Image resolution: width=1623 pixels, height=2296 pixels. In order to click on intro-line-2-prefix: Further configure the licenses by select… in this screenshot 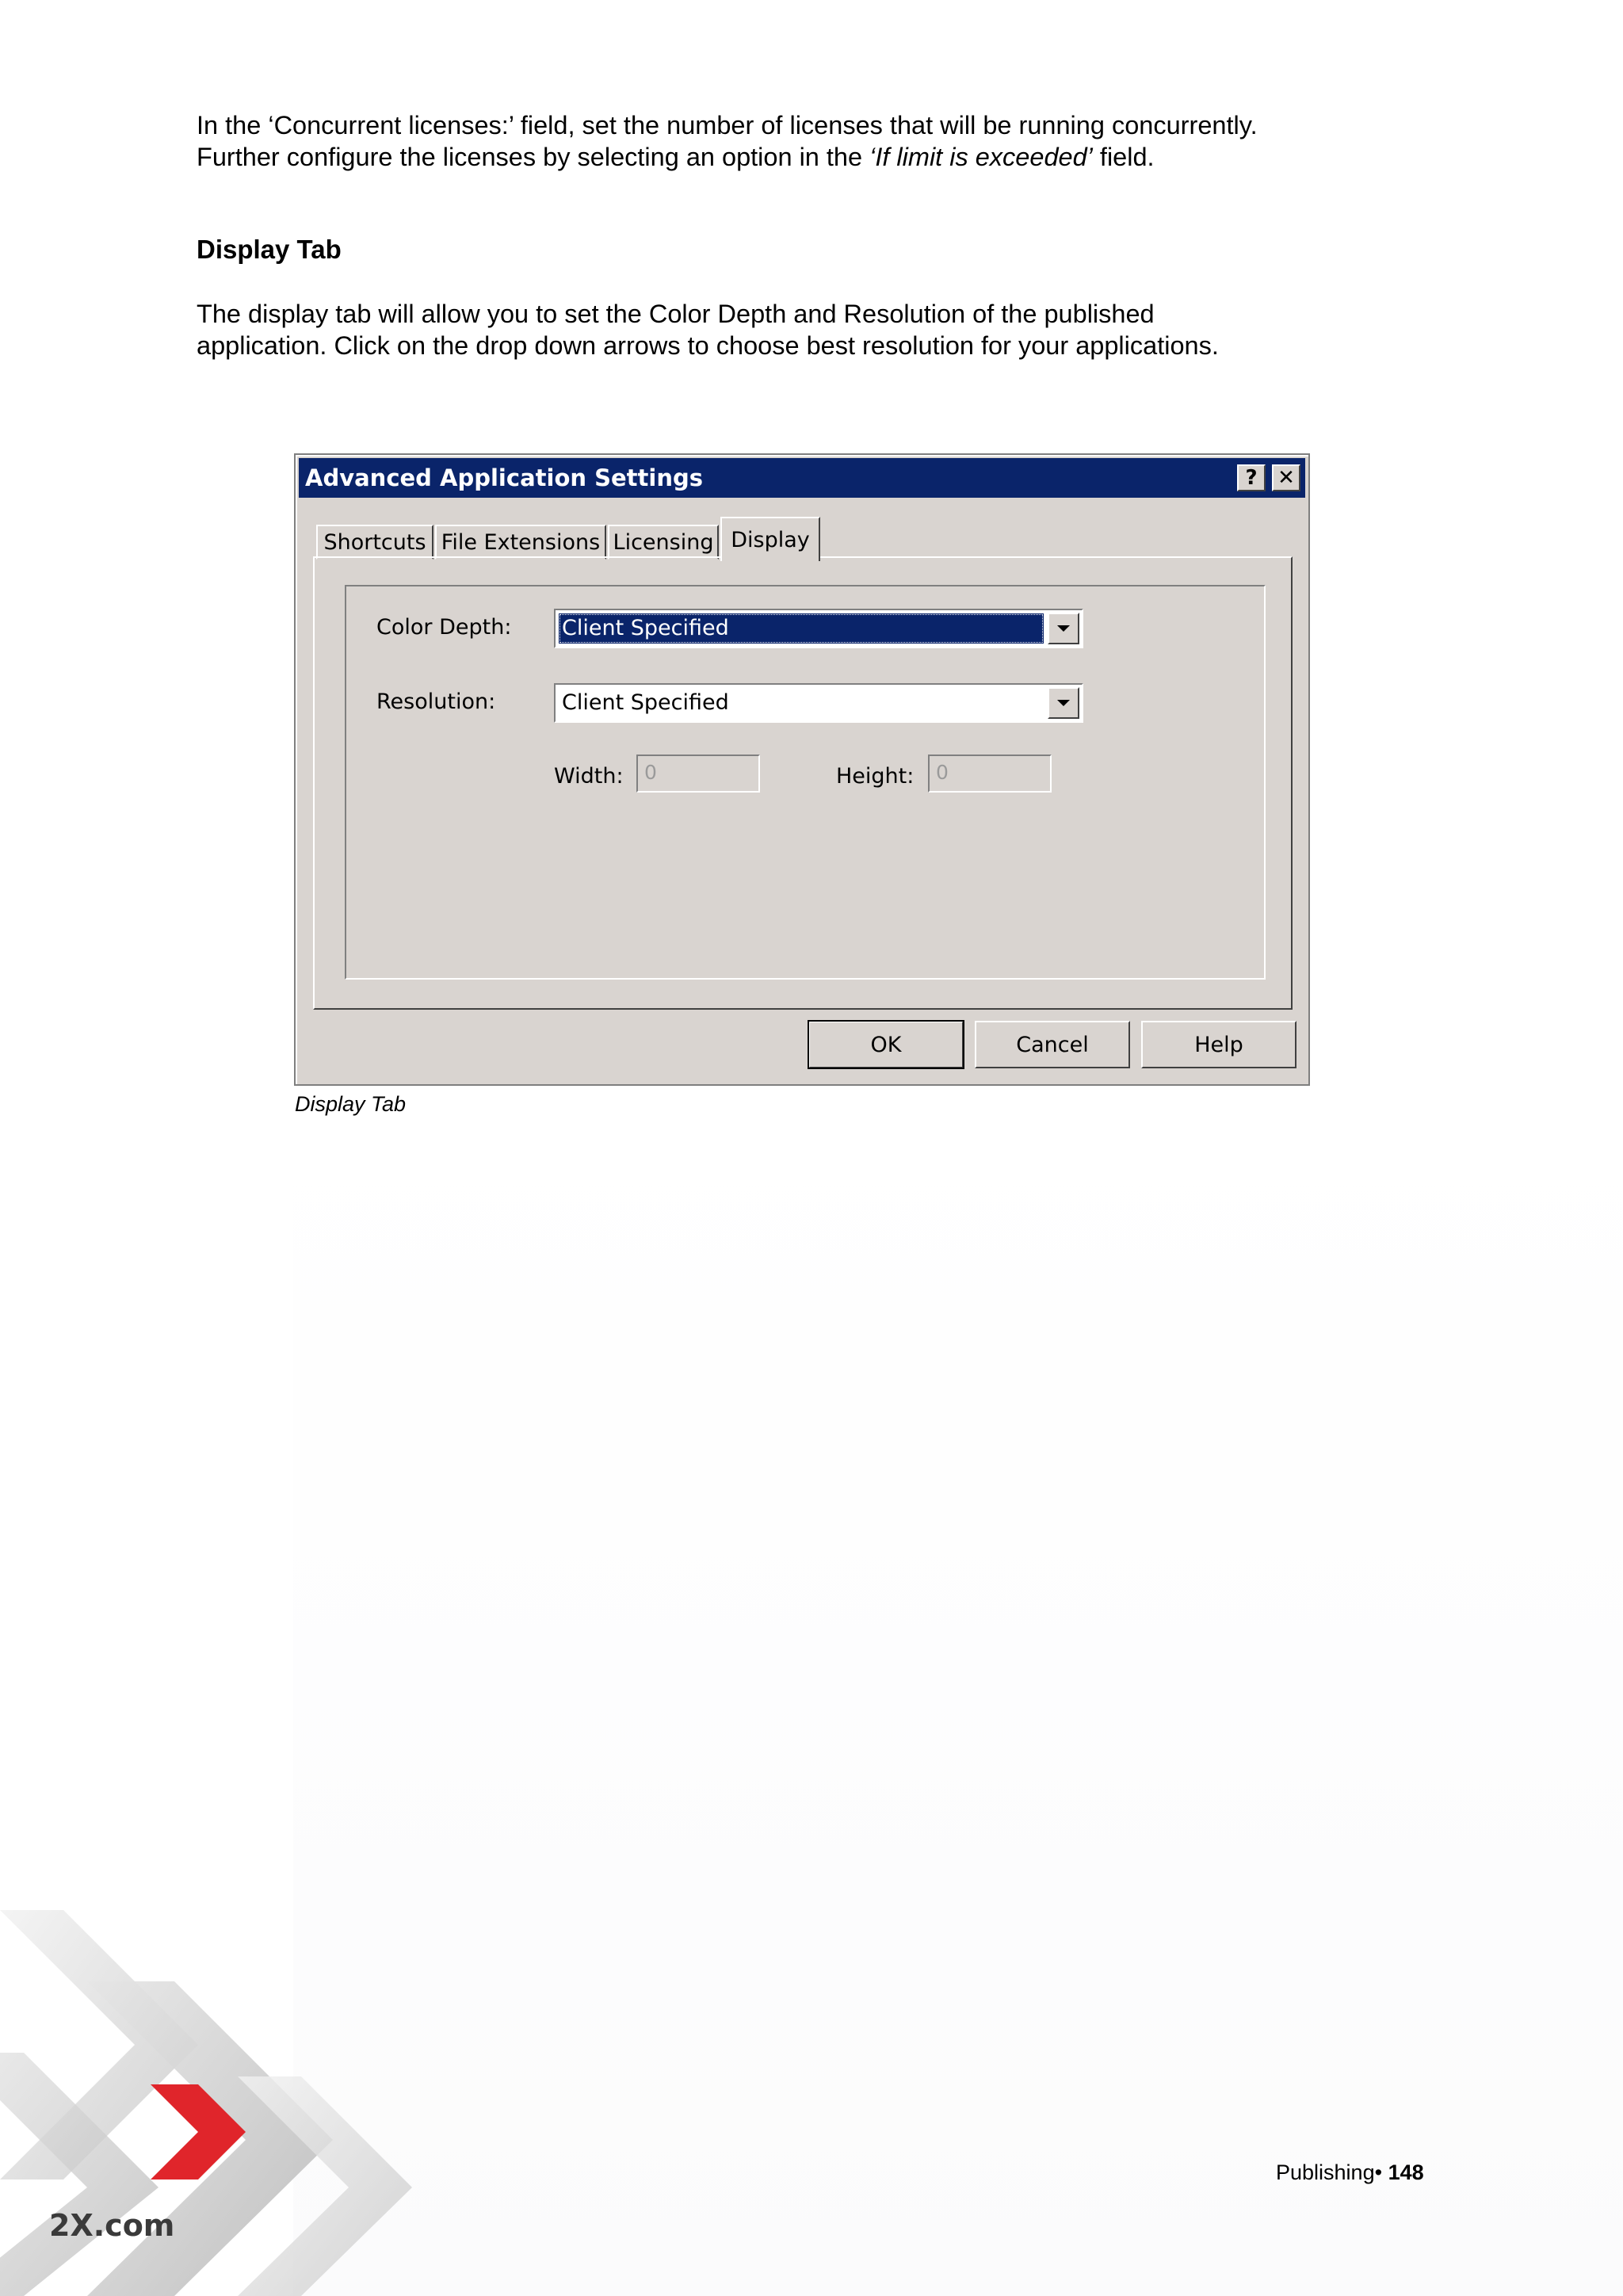, I will do `click(533, 157)`.